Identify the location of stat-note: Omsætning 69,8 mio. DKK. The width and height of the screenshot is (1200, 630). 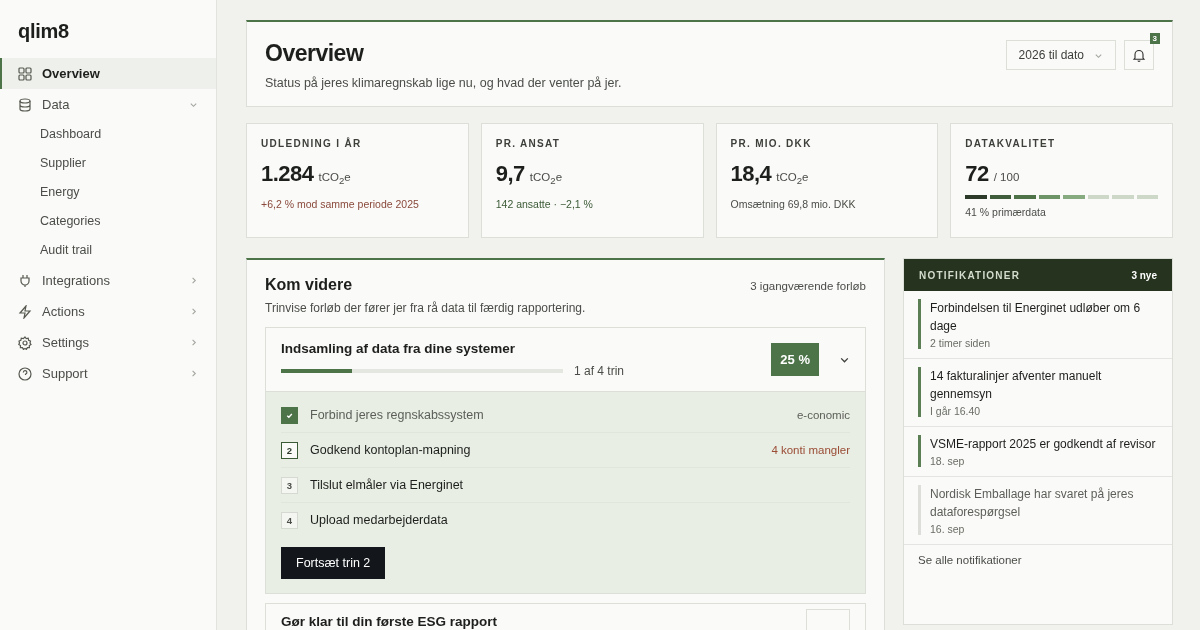
(793, 204).